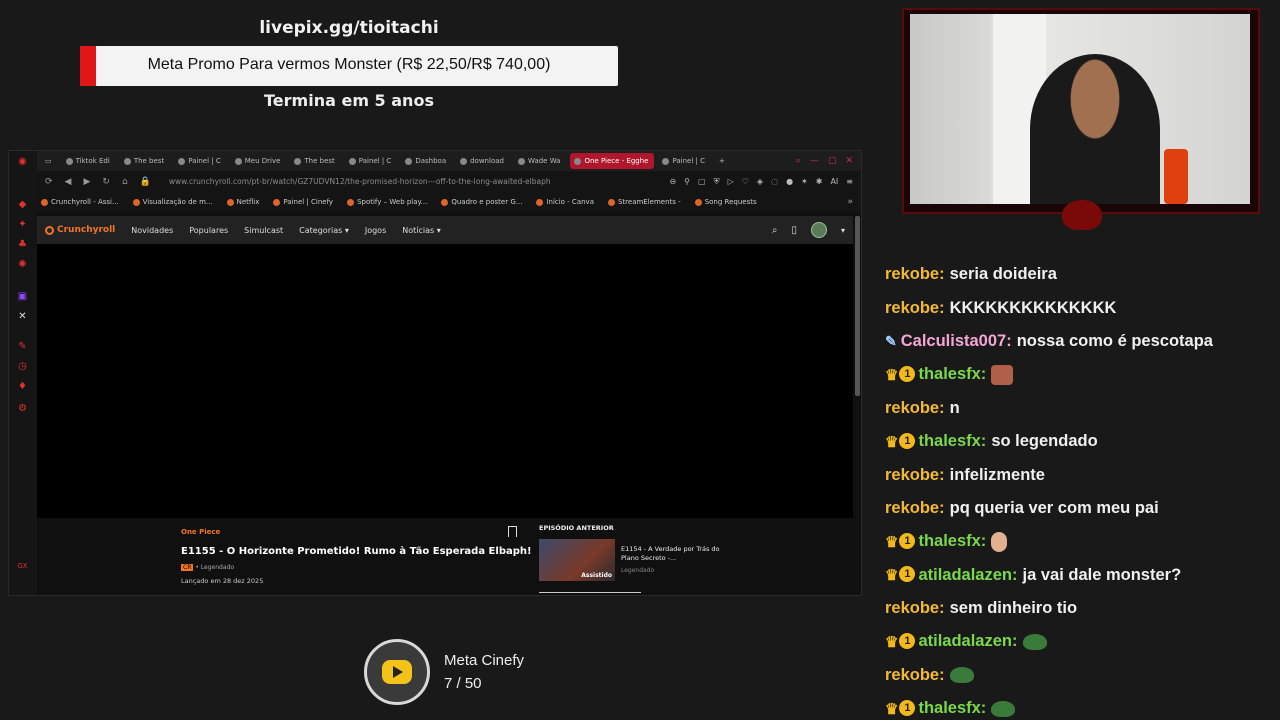 The width and height of the screenshot is (1280, 720). Describe the element at coordinates (804, 182) in the screenshot. I see `extension-icon: ✶` at that location.